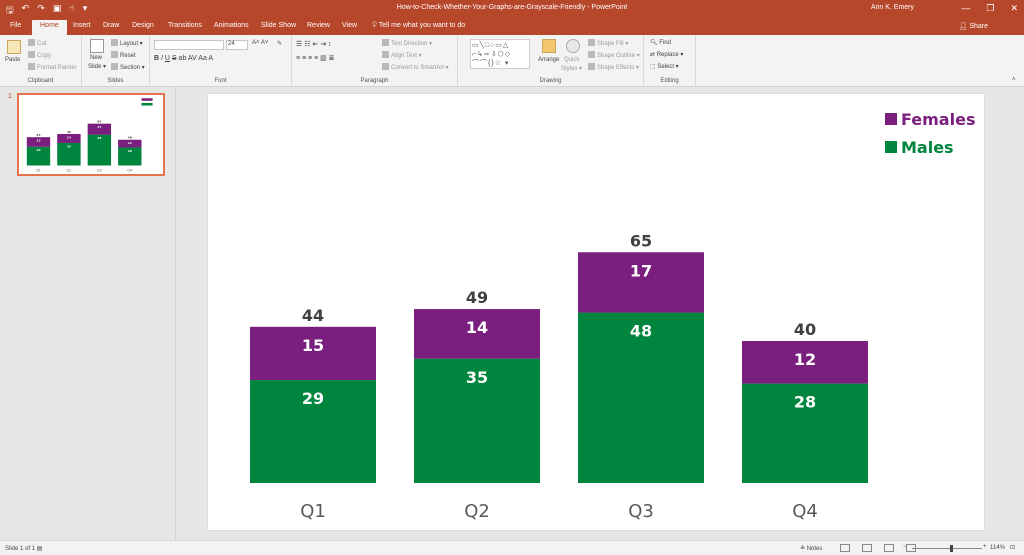  I want to click on text-direction-button: Text Direction ▾, so click(407, 43).